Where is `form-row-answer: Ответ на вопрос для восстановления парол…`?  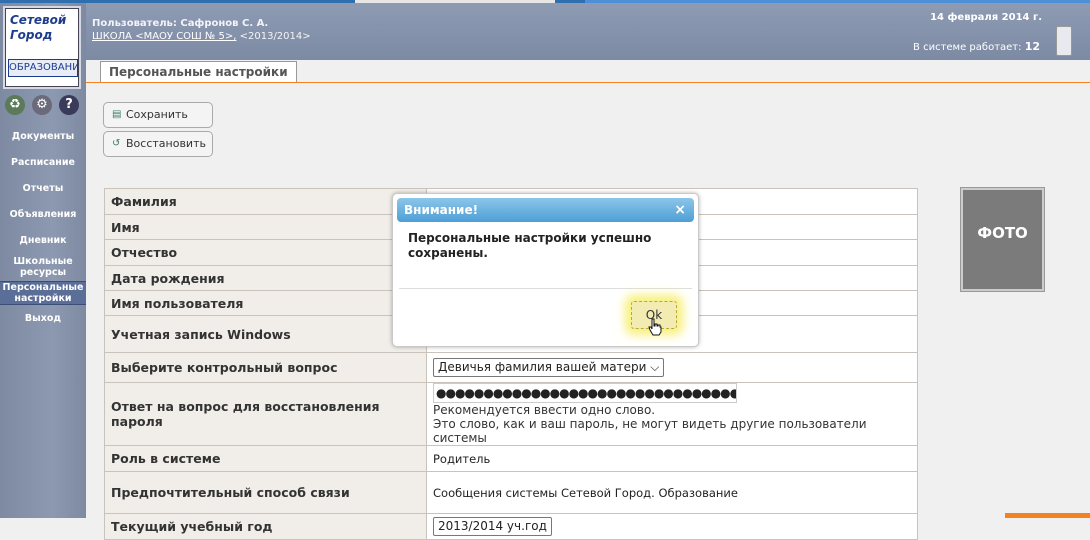
form-row-answer: Ответ на вопрос для восстановления парол… is located at coordinates (511, 414).